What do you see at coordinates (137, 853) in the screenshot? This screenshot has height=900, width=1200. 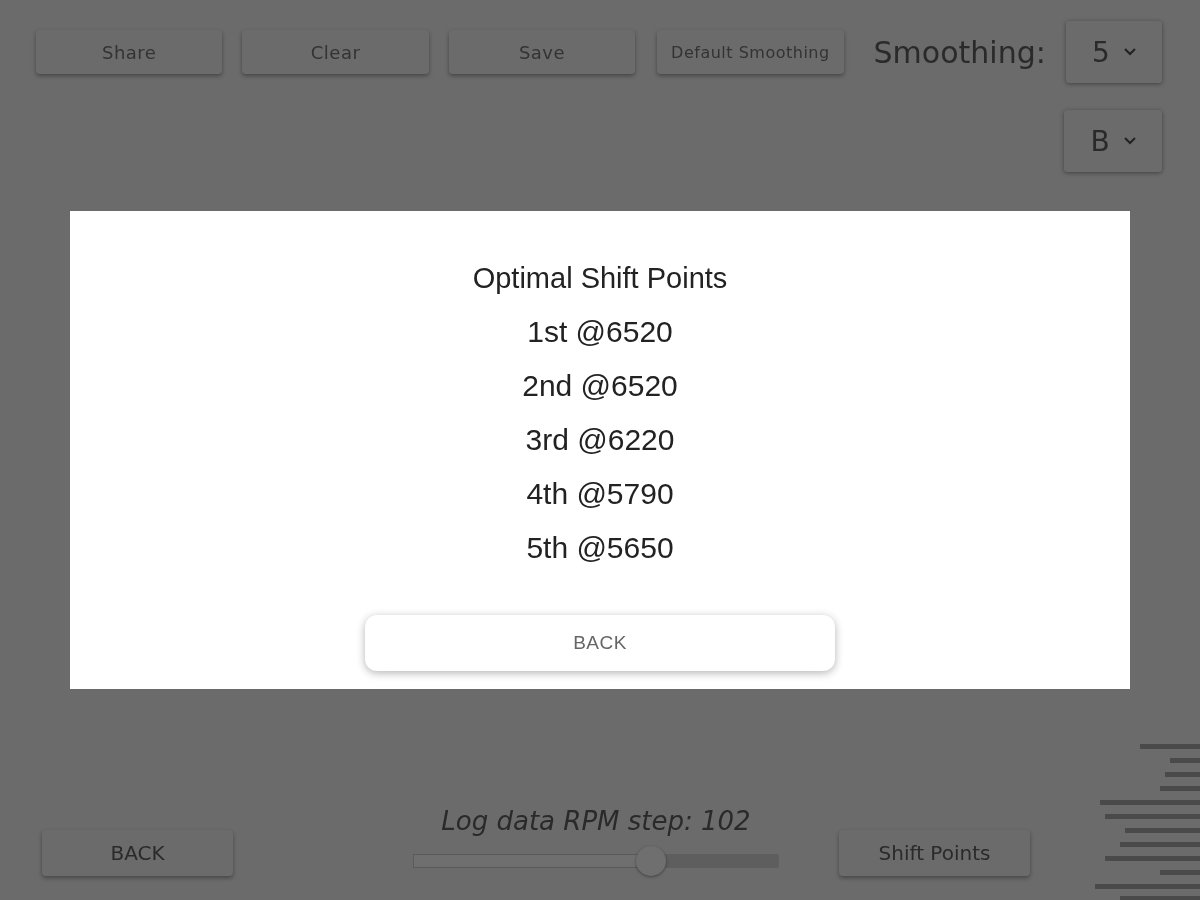 I see `back-button: BACK` at bounding box center [137, 853].